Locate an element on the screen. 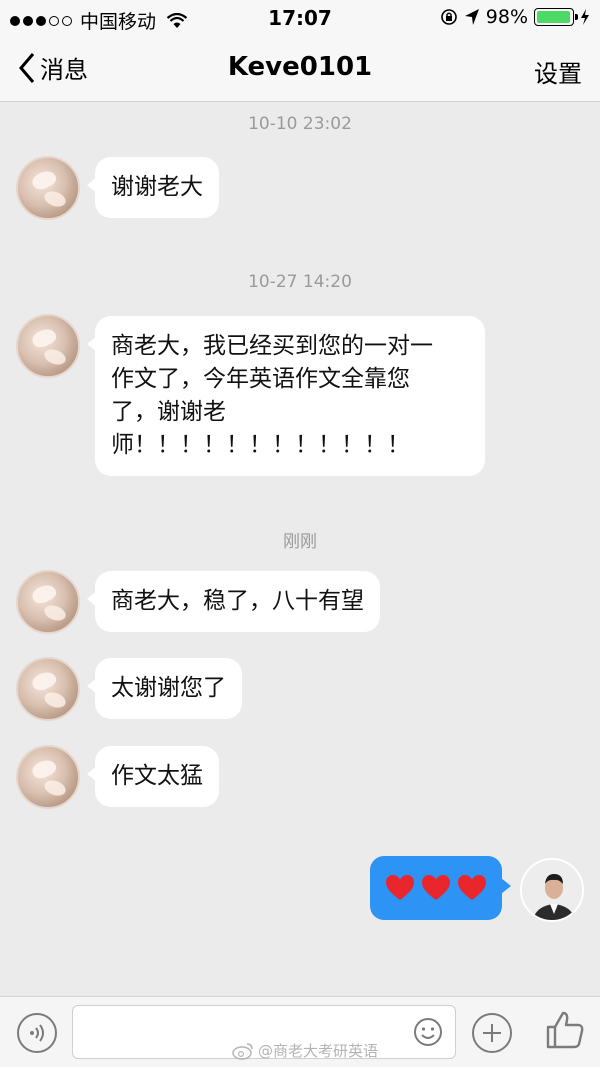 The width and height of the screenshot is (600, 1067). settings-button: 设置 is located at coordinates (558, 71).